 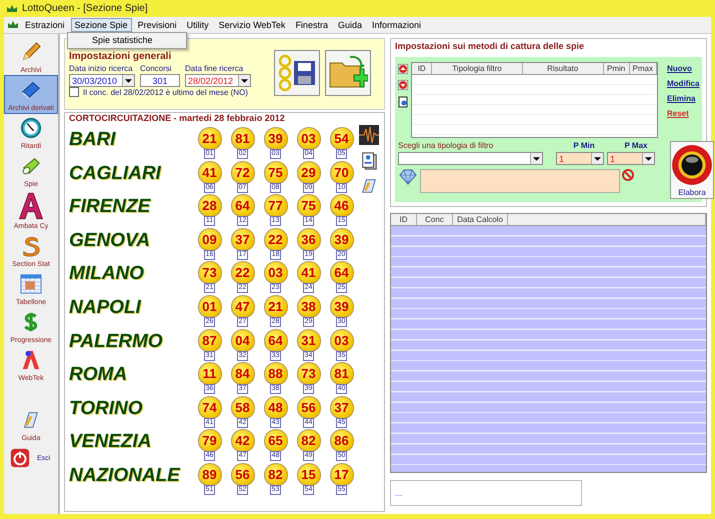 What do you see at coordinates (210, 440) in the screenshot?
I see `lightbulb-number: 79` at bounding box center [210, 440].